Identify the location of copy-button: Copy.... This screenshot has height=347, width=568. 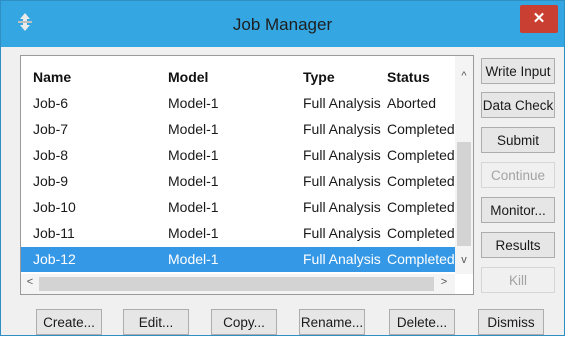
(244, 322).